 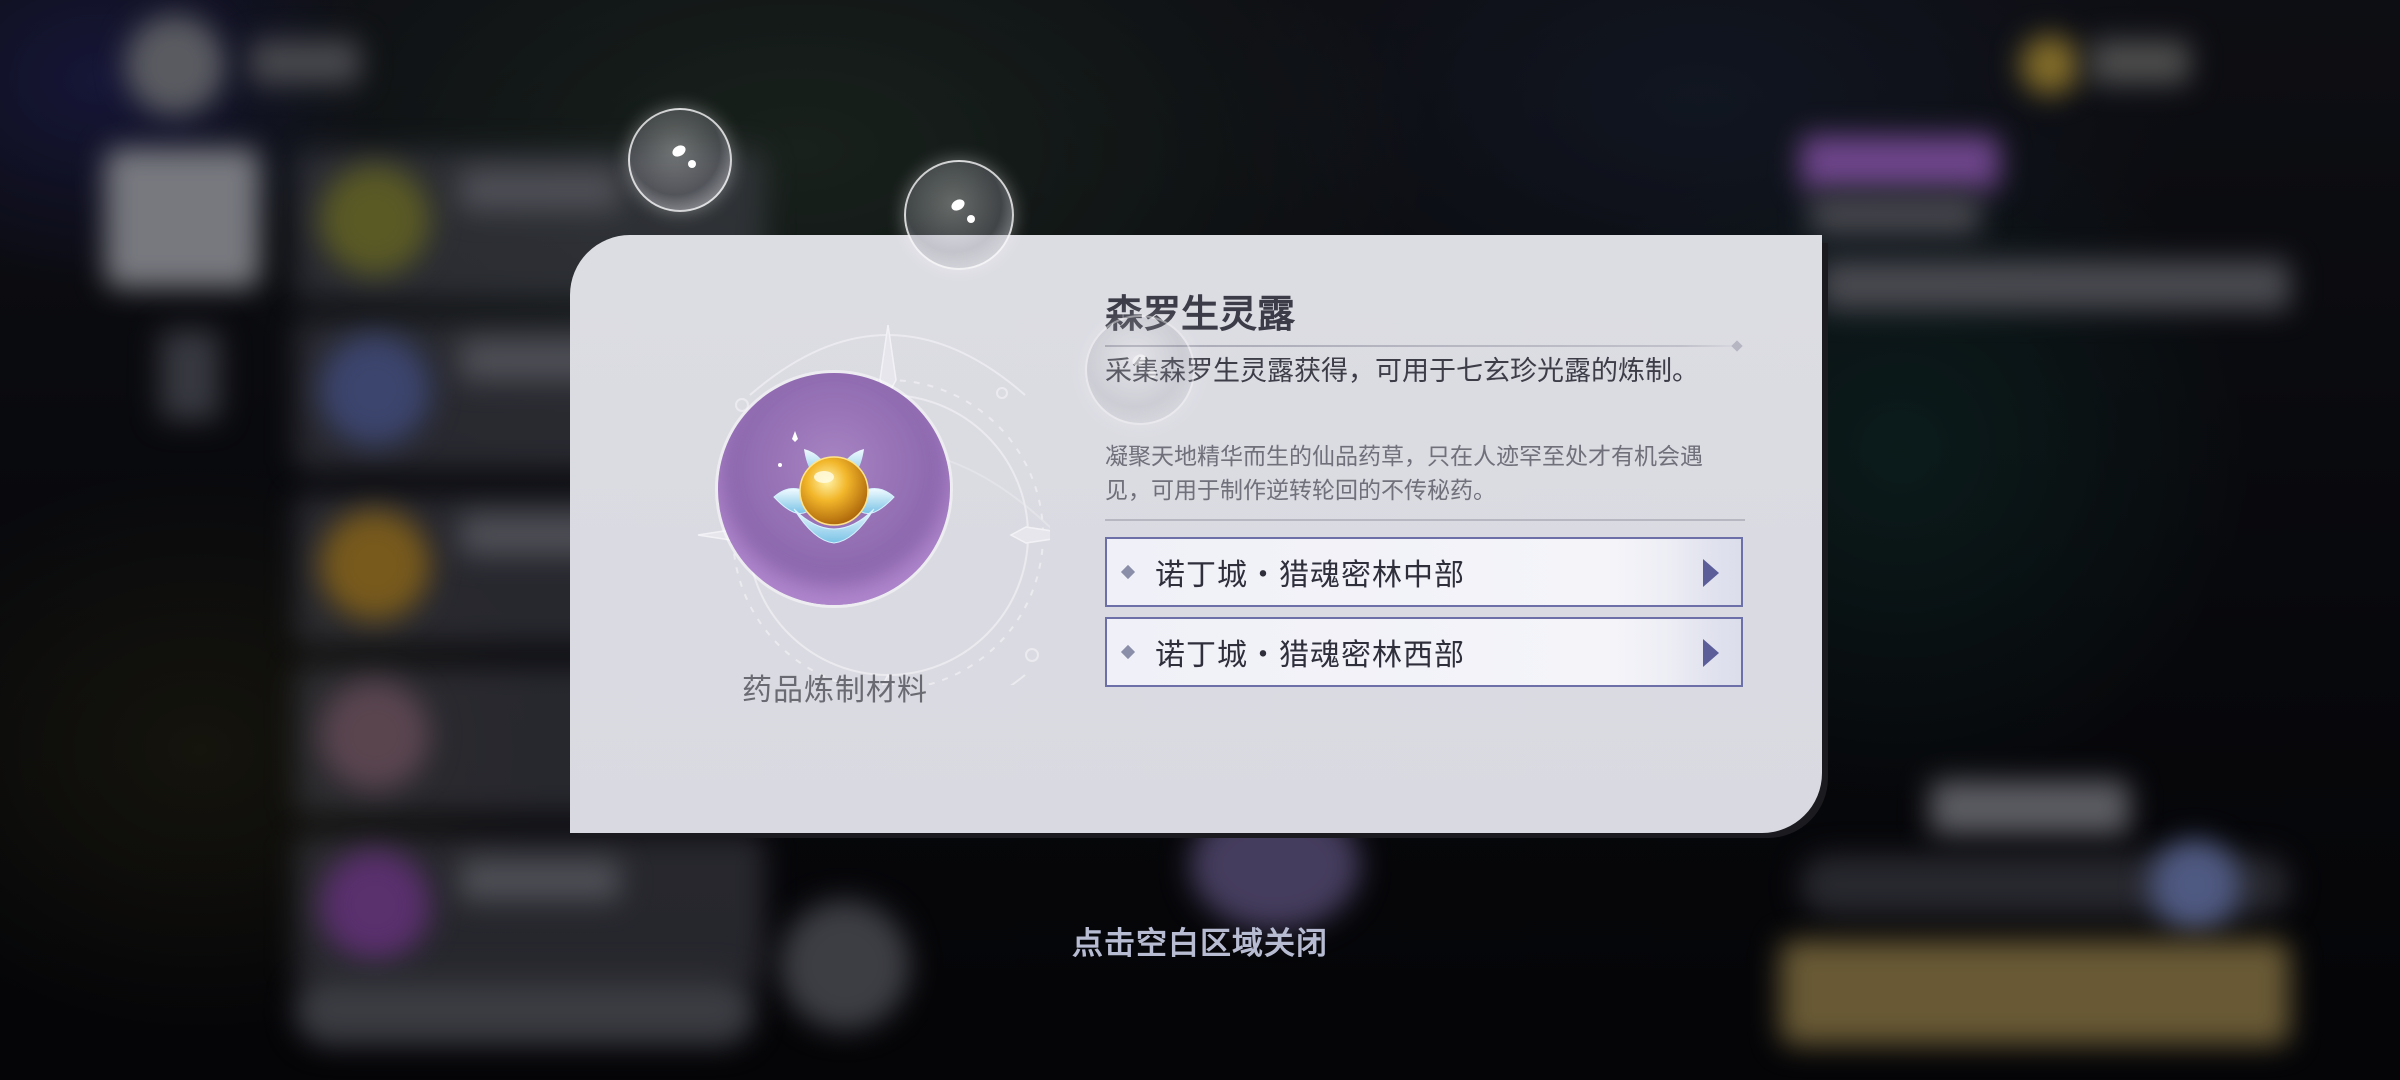 What do you see at coordinates (1425, 346) in the screenshot?
I see `title-divider` at bounding box center [1425, 346].